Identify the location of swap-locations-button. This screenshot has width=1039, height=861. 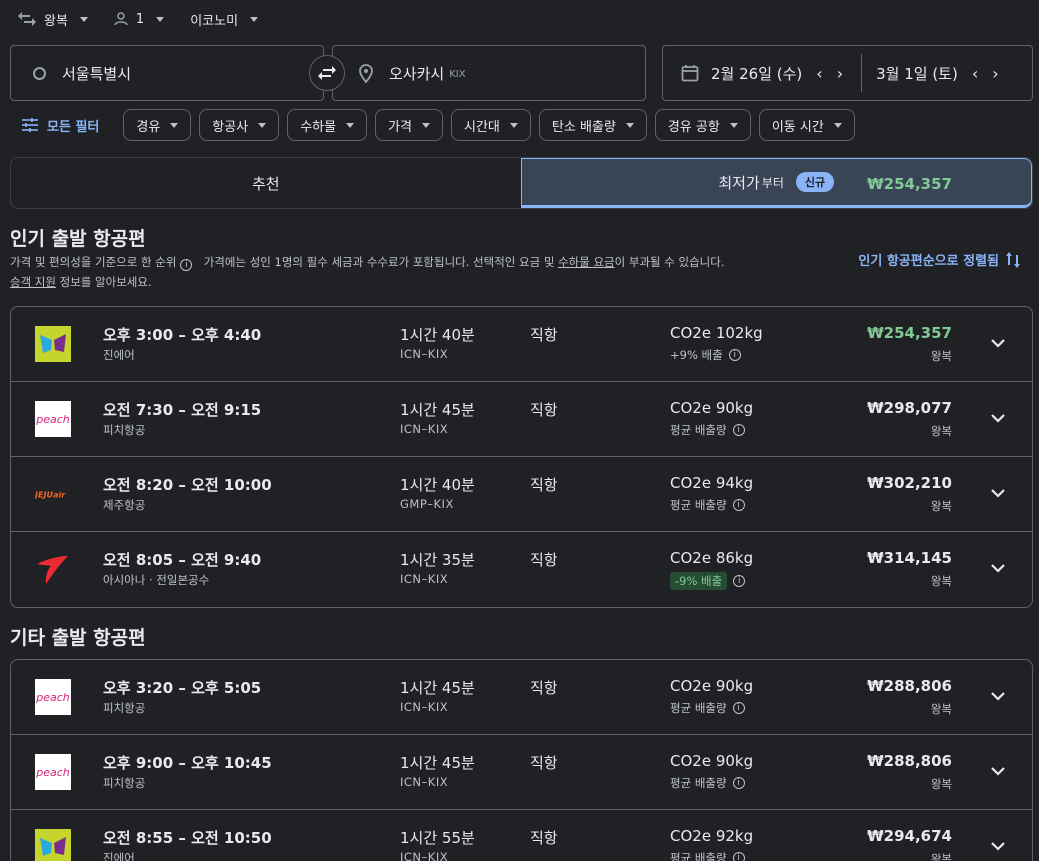
(327, 73).